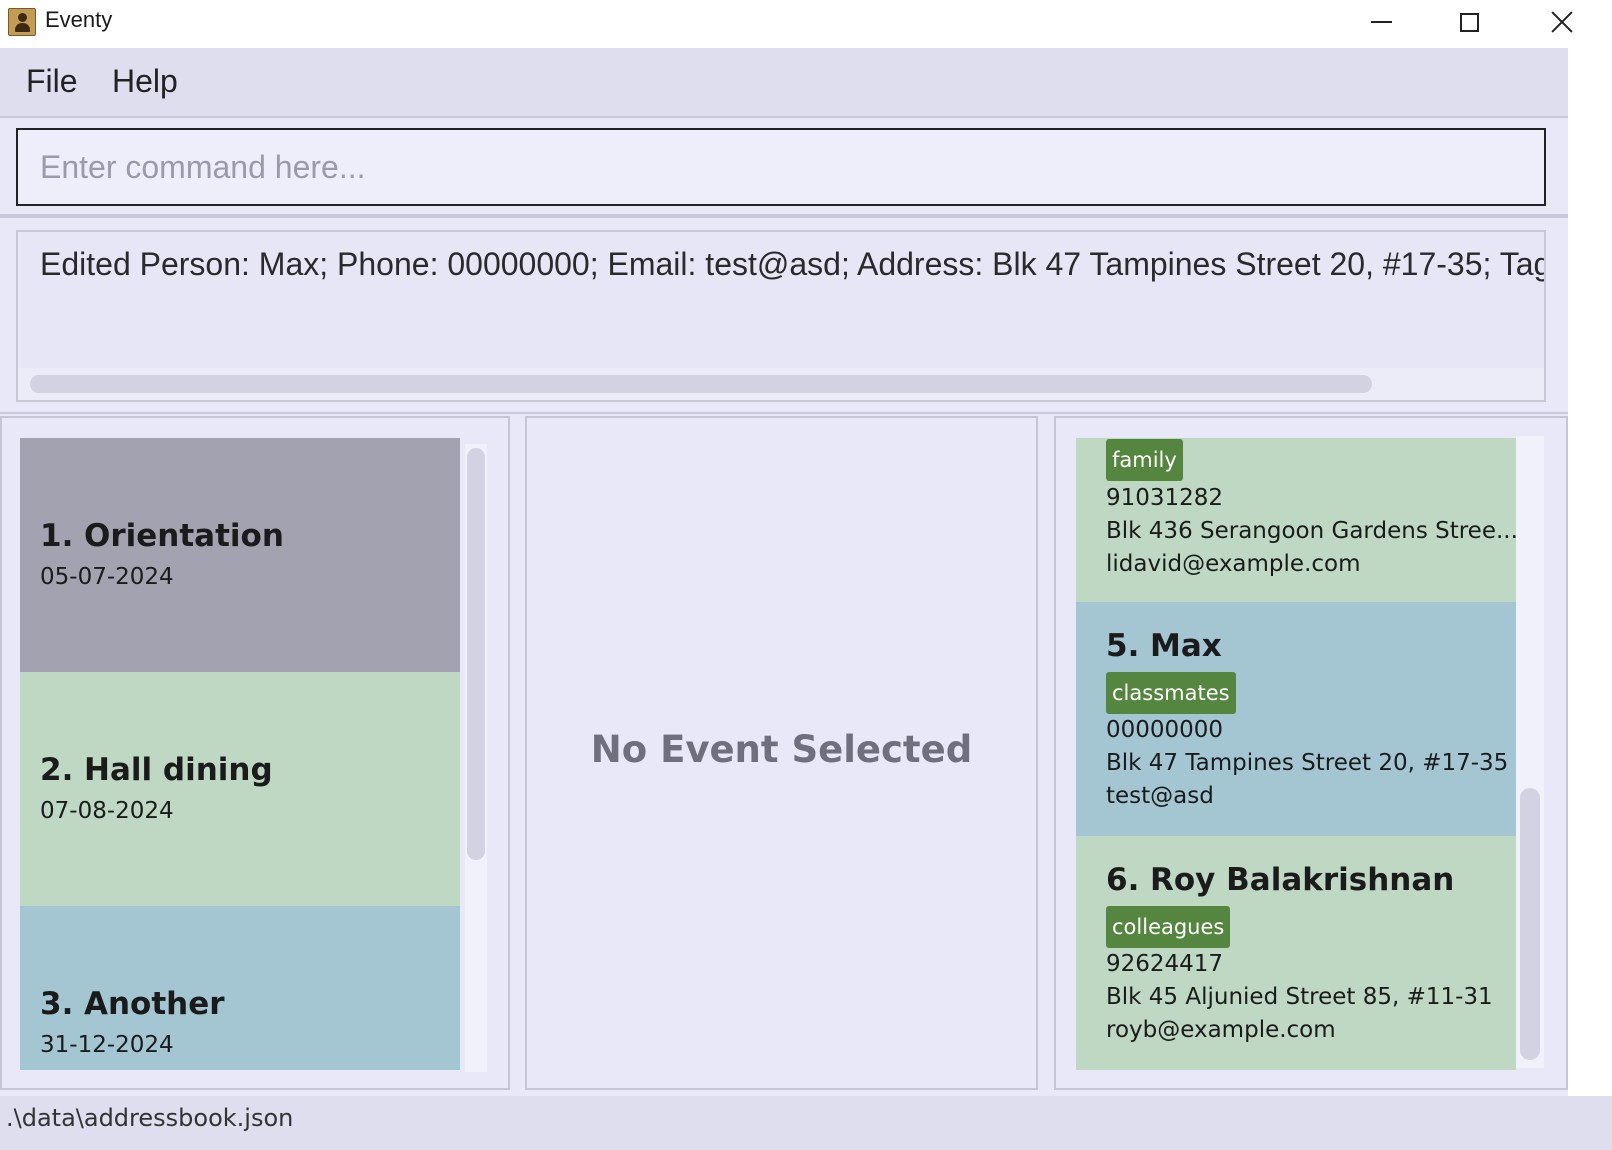 This screenshot has height=1150, width=1612. Describe the element at coordinates (1144, 460) in the screenshot. I see `person-tag: family` at that location.